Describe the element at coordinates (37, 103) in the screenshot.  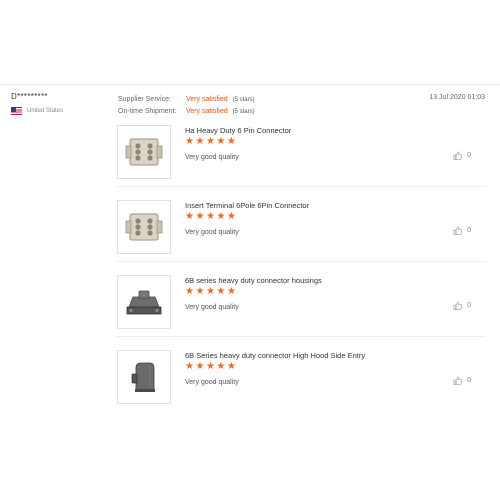
I see `reviewer-info: D********* United States` at that location.